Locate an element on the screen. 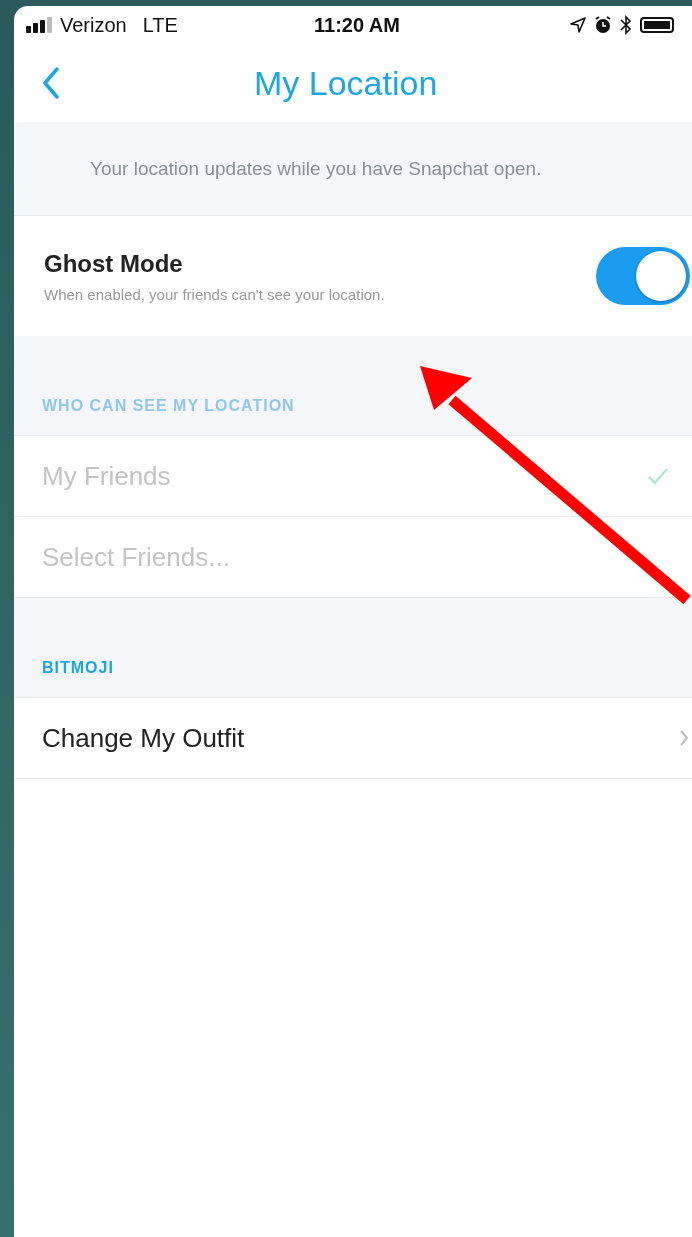 Image resolution: width=692 pixels, height=1237 pixels. section-header: WHO CAN SEE MY LOCATION is located at coordinates (168, 406).